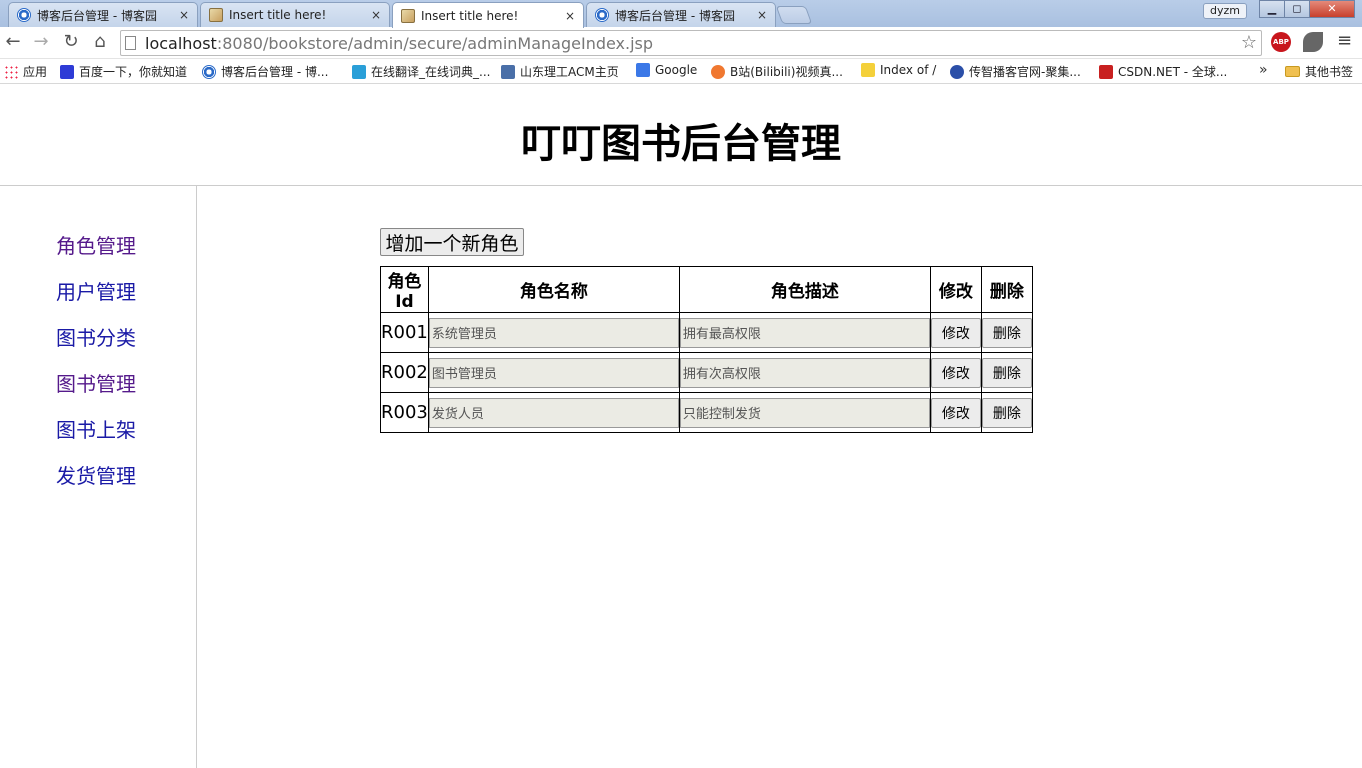 The width and height of the screenshot is (1362, 768). I want to click on window-close-button: ✕, so click(1332, 9).